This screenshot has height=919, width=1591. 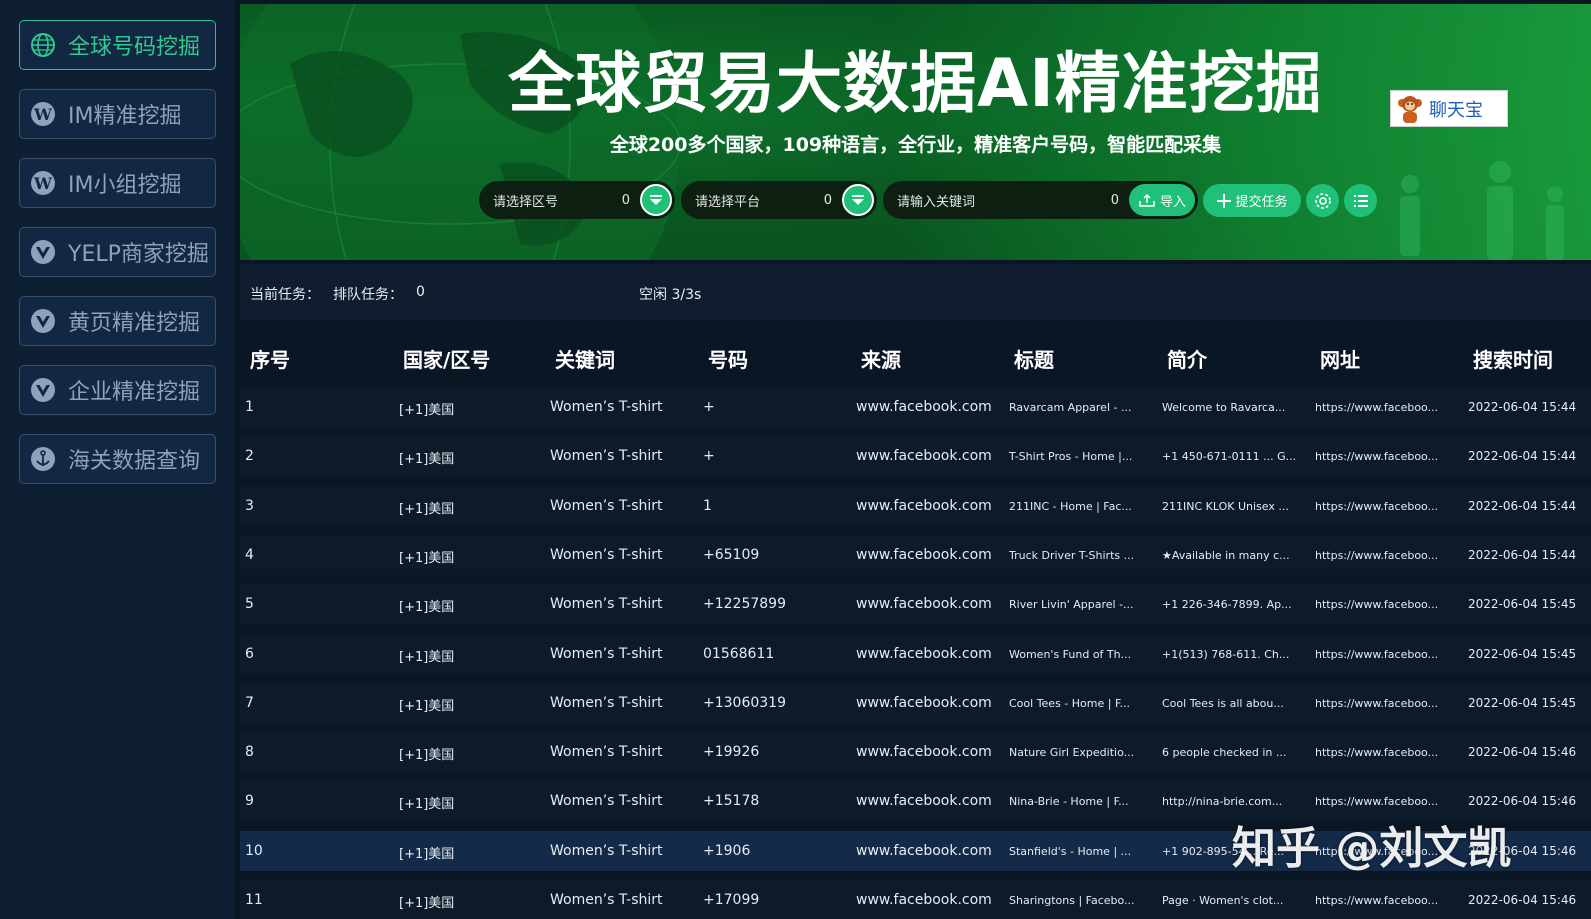 What do you see at coordinates (249, 505) in the screenshot?
I see `row-index: 3` at bounding box center [249, 505].